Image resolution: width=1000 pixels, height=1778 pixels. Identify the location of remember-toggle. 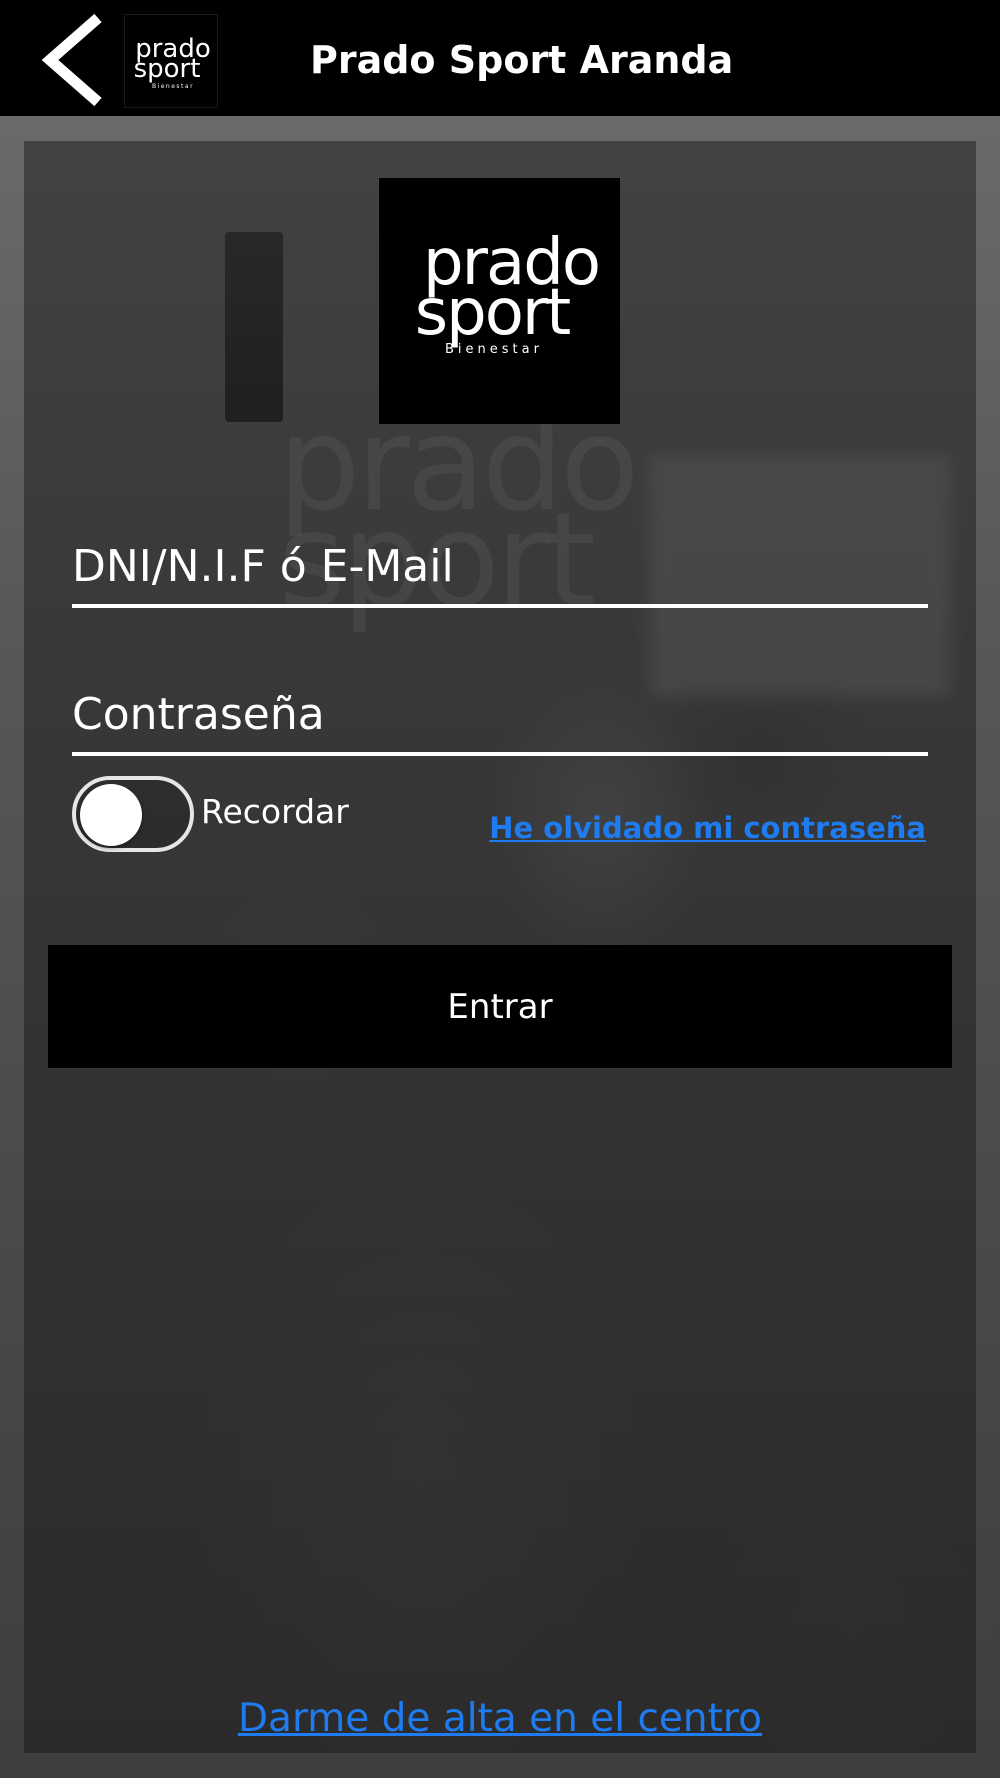
(133, 814).